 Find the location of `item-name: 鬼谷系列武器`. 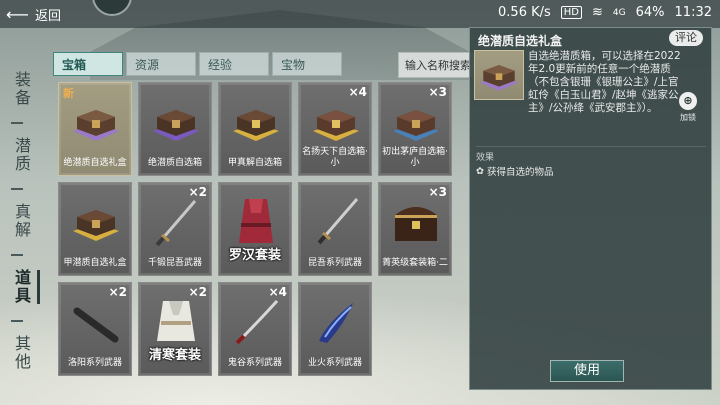

item-name: 鬼谷系列武器 is located at coordinates (254, 363).